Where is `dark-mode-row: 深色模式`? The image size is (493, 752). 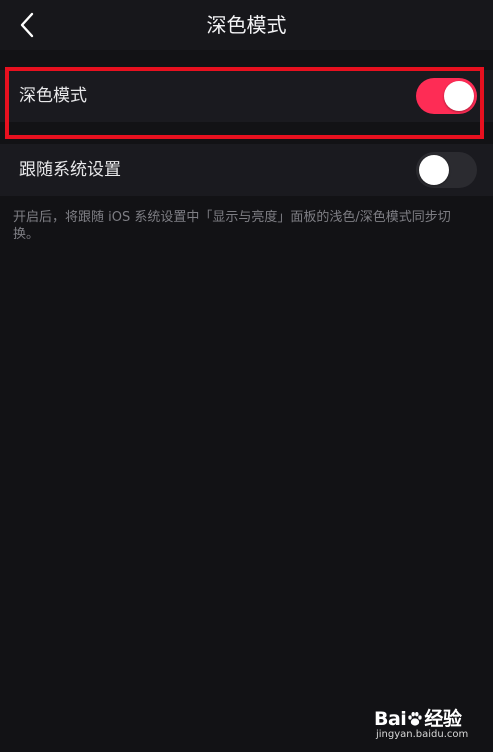
dark-mode-row: 深色模式 is located at coordinates (246, 96).